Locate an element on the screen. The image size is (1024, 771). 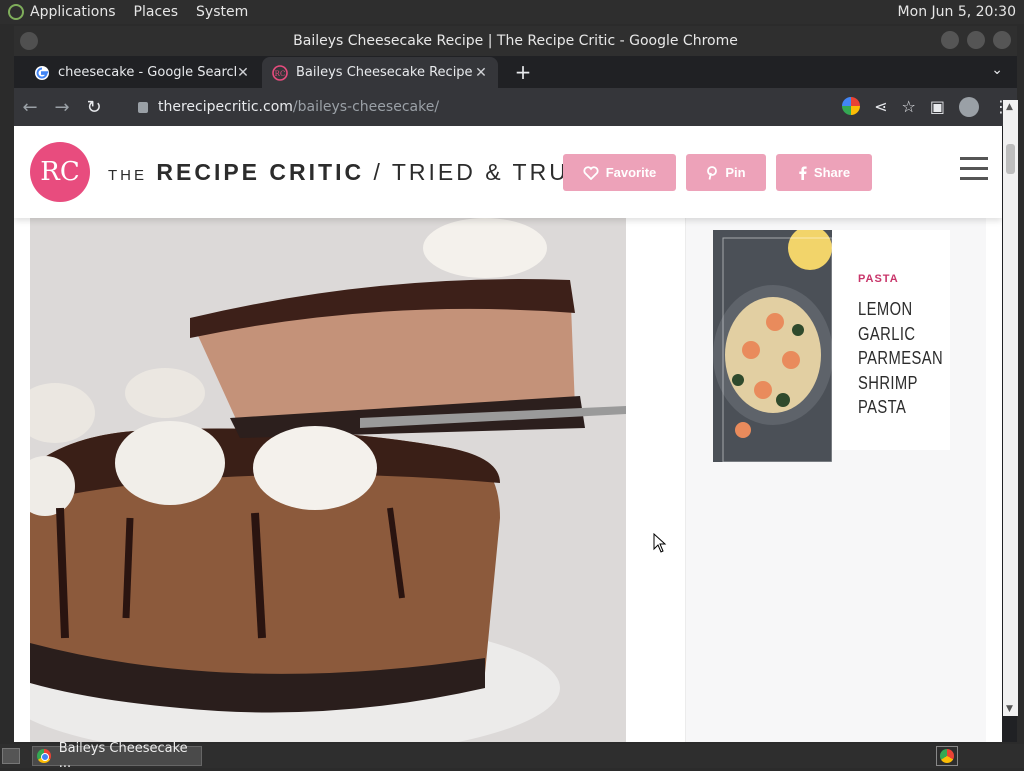
pin-button: Pin is located at coordinates (726, 172).